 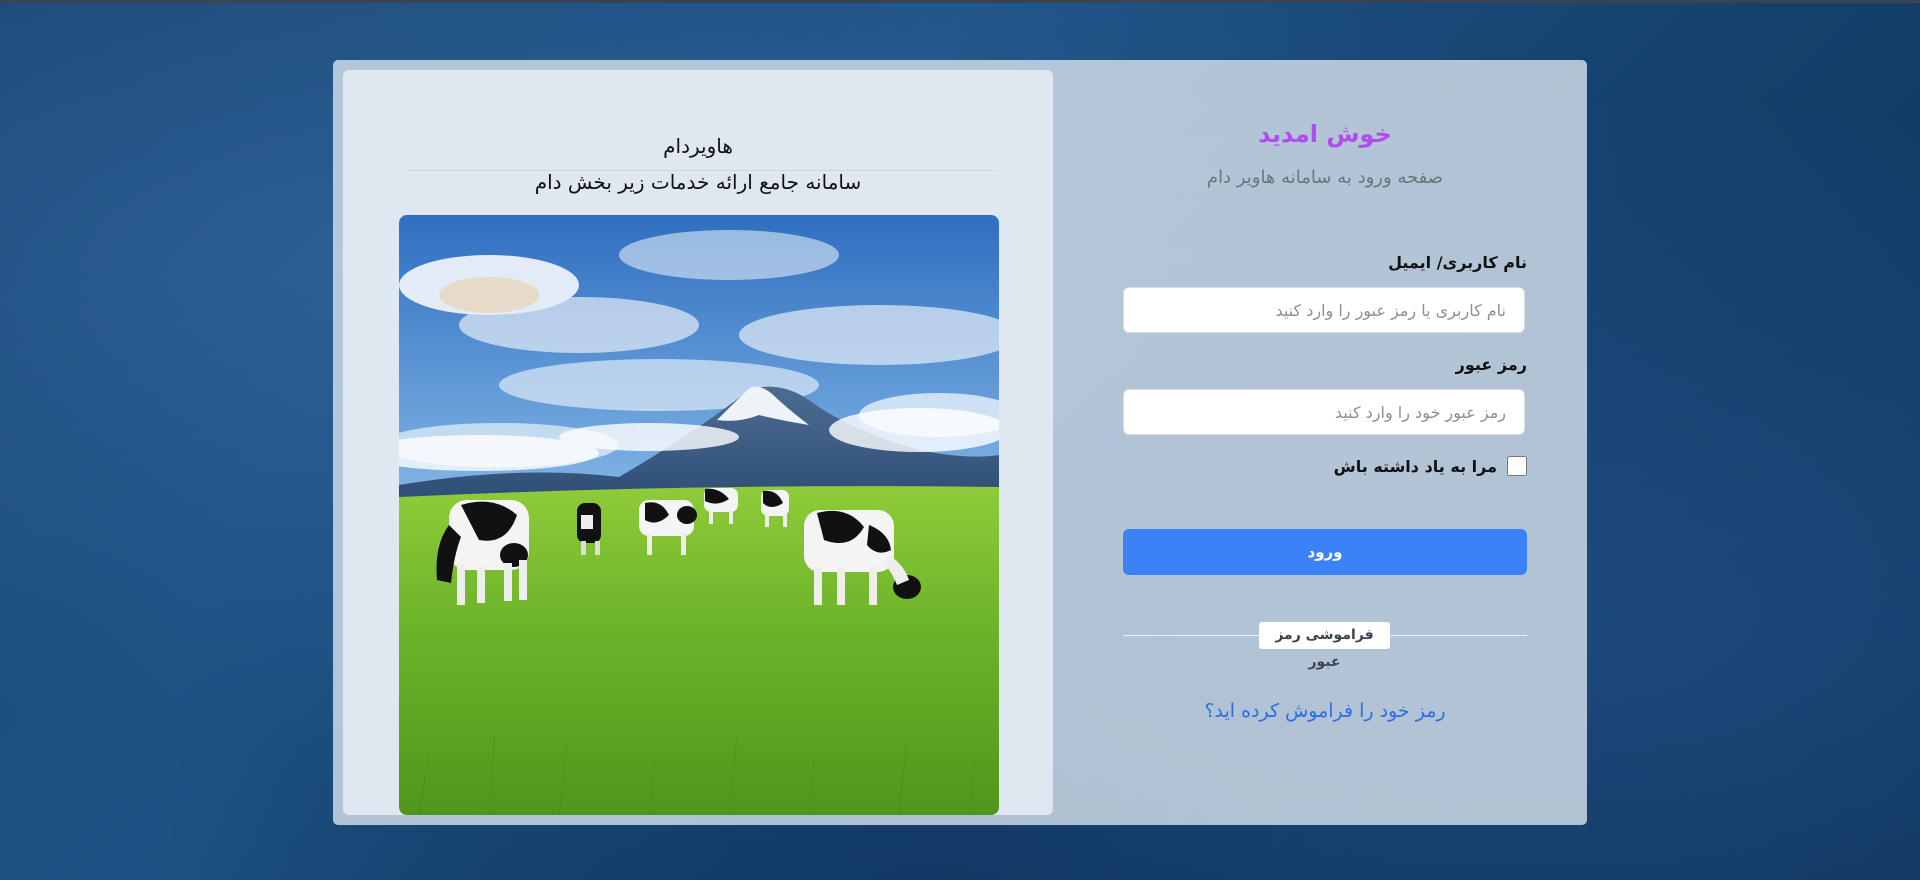 I want to click on remember-me-row: مرا به یاد داشته باش, so click(x=1430, y=466).